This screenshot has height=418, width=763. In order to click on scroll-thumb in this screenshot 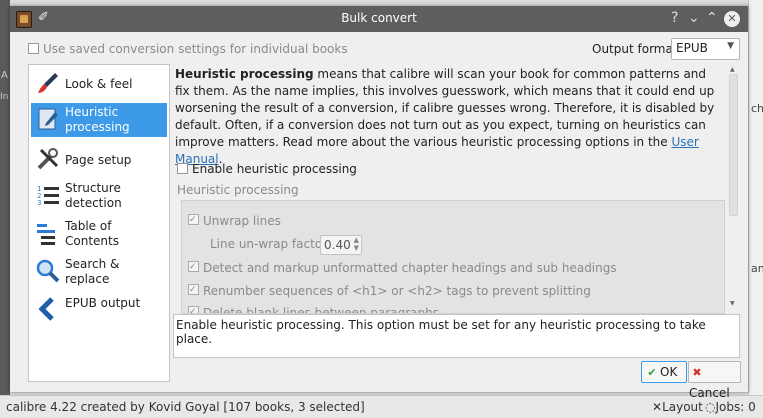, I will do `click(733, 145)`.